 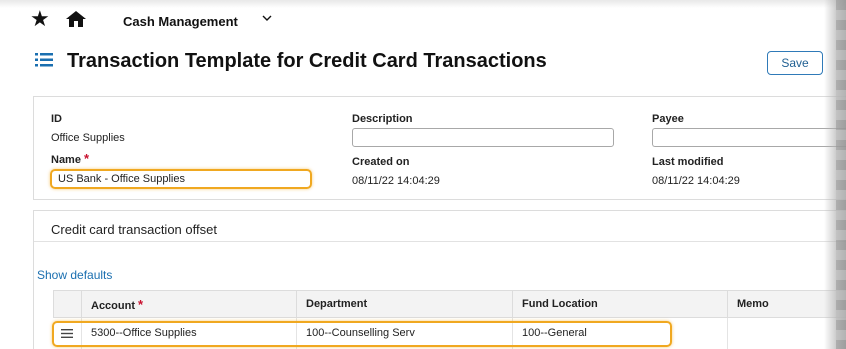 What do you see at coordinates (121, 179) in the screenshot?
I see `name-field: US Bank - Office Supplies` at bounding box center [121, 179].